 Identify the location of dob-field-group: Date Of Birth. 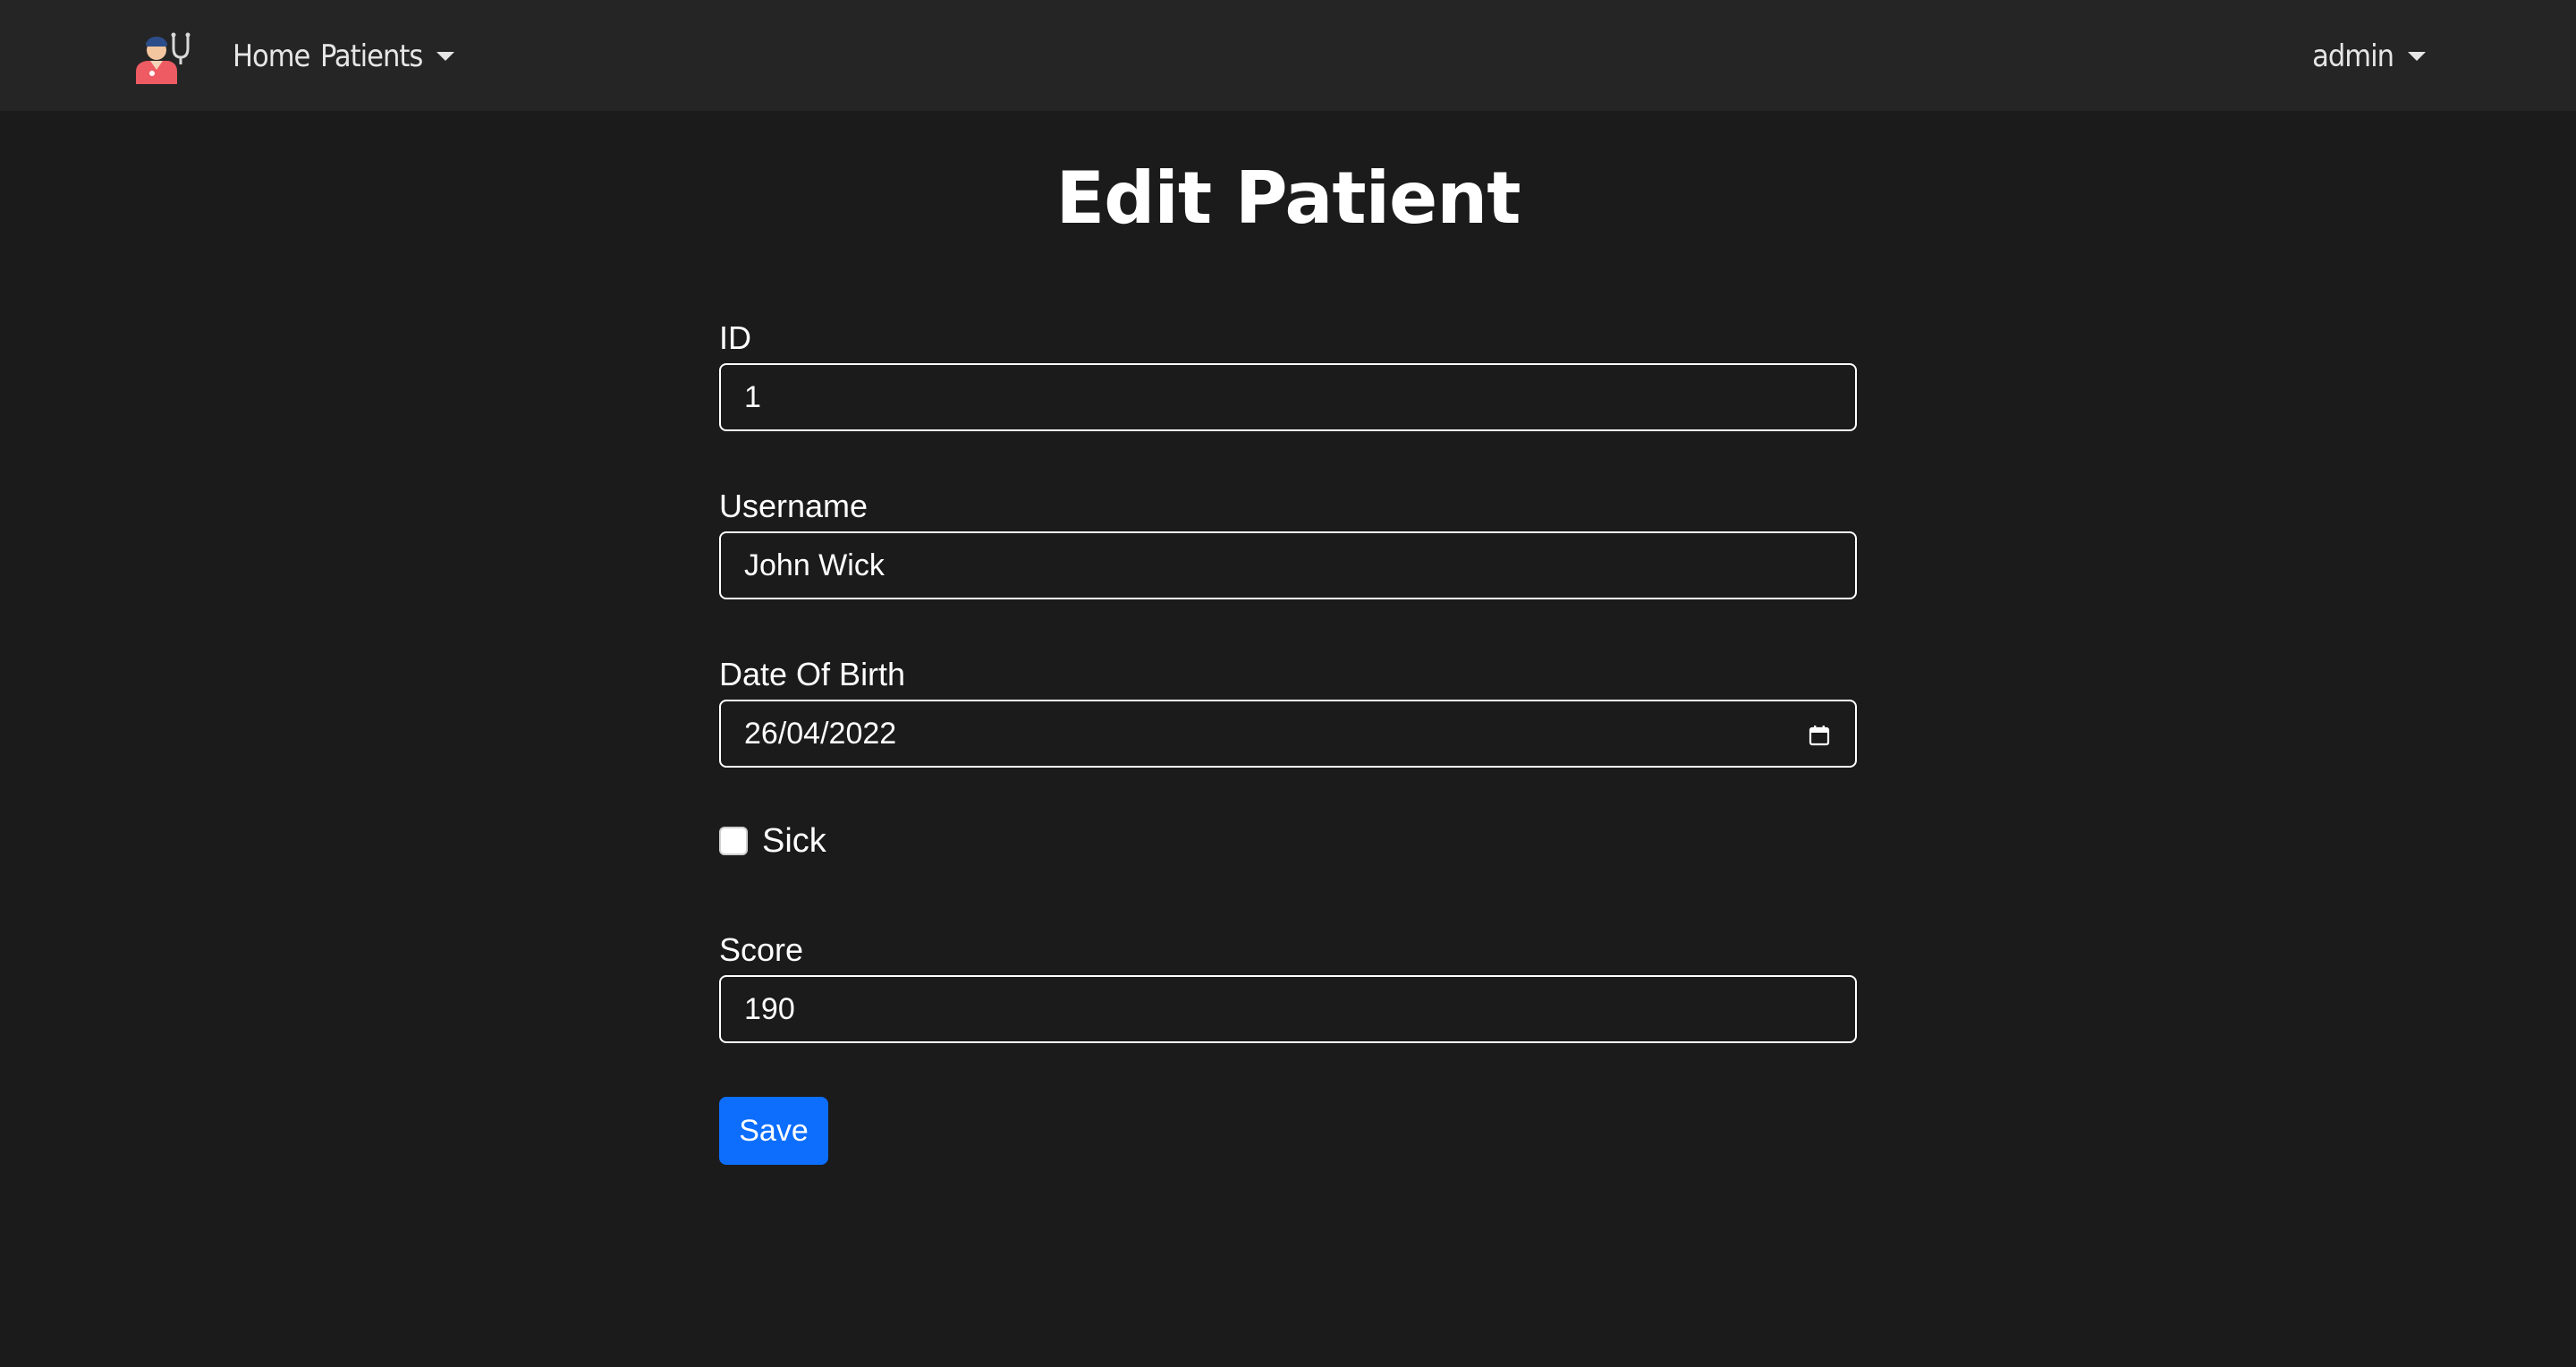
(1288, 710).